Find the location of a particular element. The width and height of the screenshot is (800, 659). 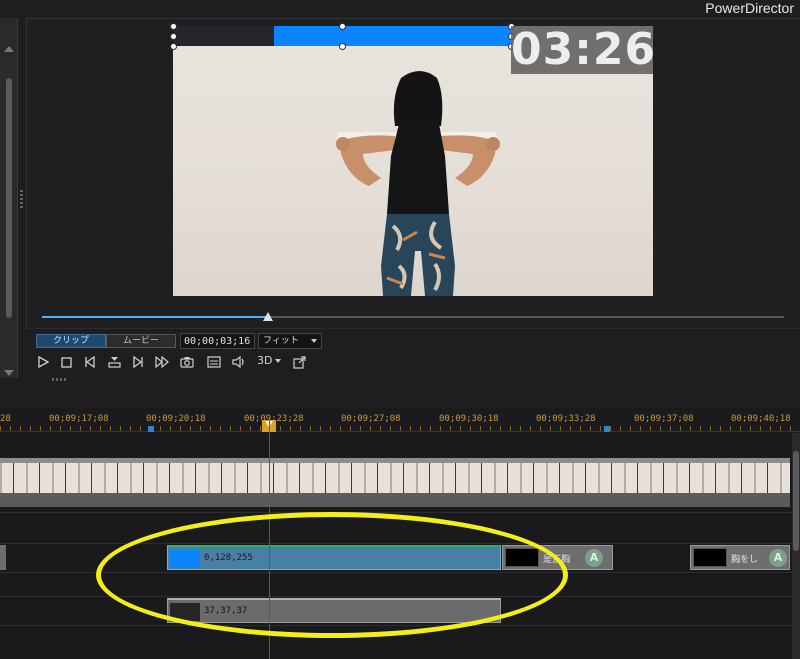

stop-icon is located at coordinates (66, 362).